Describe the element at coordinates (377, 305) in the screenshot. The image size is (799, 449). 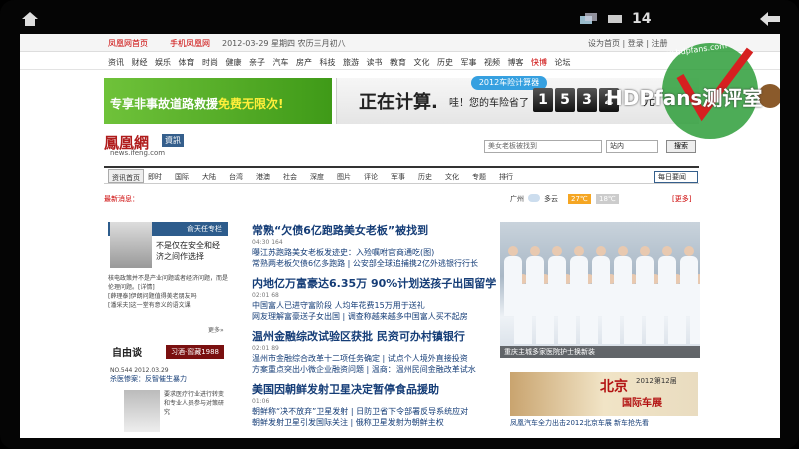
I see `story-subline: 中国富人已进守富阶段 人均年花费15万用于送礼` at that location.